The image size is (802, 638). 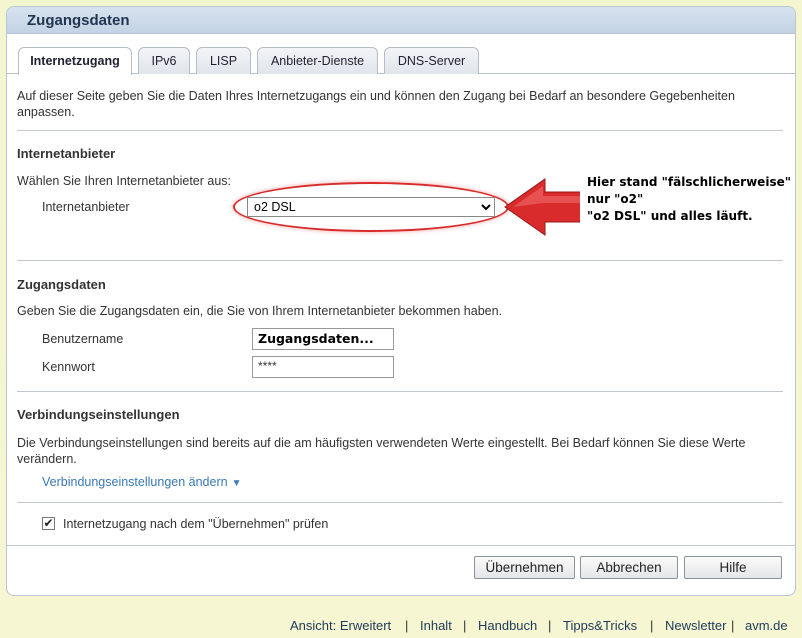 What do you see at coordinates (670, 216) in the screenshot?
I see `annotation-line-3: "o2 DSL" und alles läuft.` at bounding box center [670, 216].